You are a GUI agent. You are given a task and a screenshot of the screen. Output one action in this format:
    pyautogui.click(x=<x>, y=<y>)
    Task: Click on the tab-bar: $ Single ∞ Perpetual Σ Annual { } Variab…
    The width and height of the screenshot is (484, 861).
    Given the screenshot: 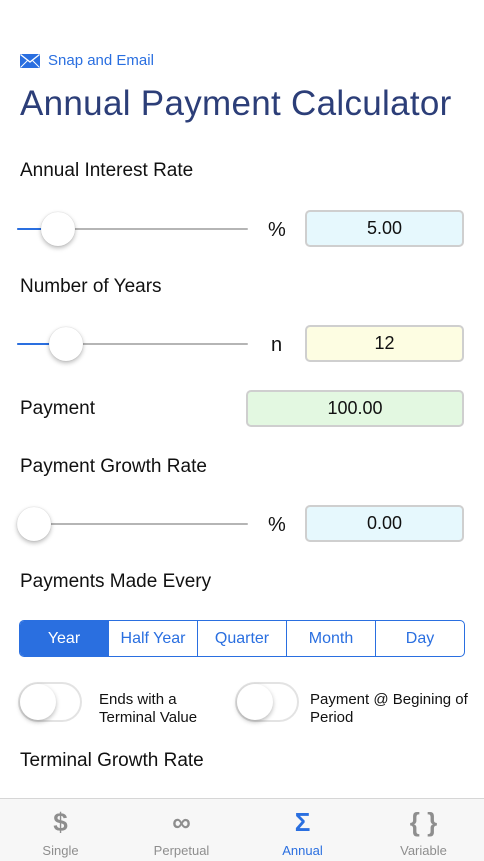 What is the action you would take?
    pyautogui.click(x=242, y=829)
    